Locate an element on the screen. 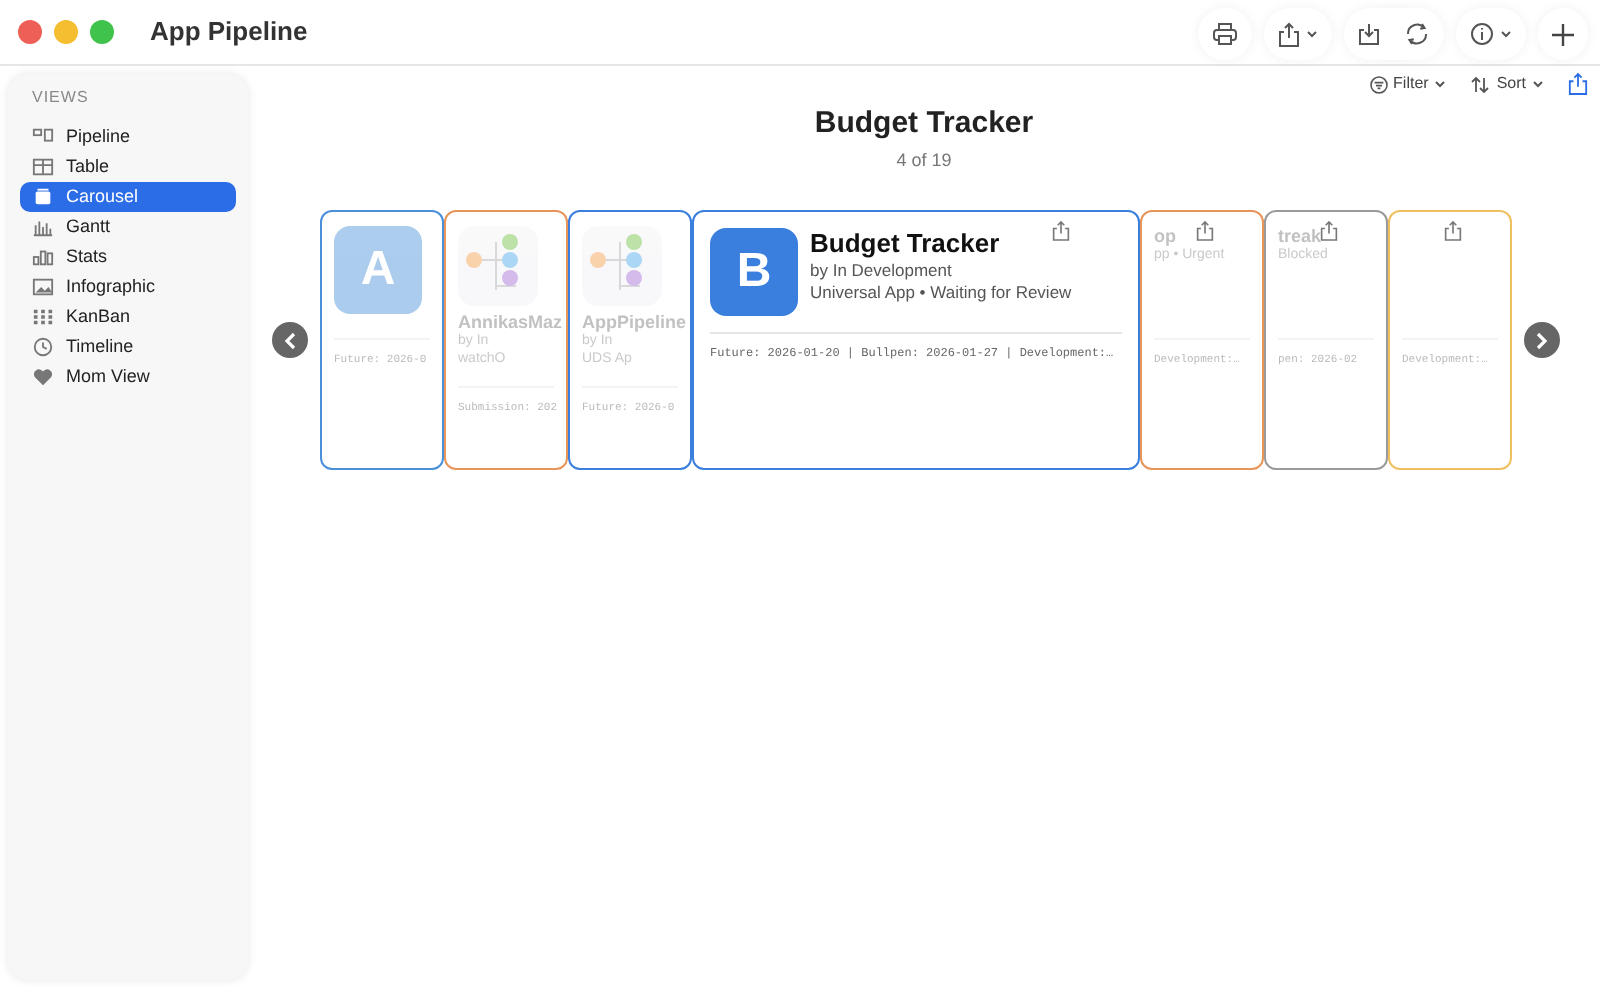 This screenshot has width=1600, height=1000. clock-icon is located at coordinates (43, 347).